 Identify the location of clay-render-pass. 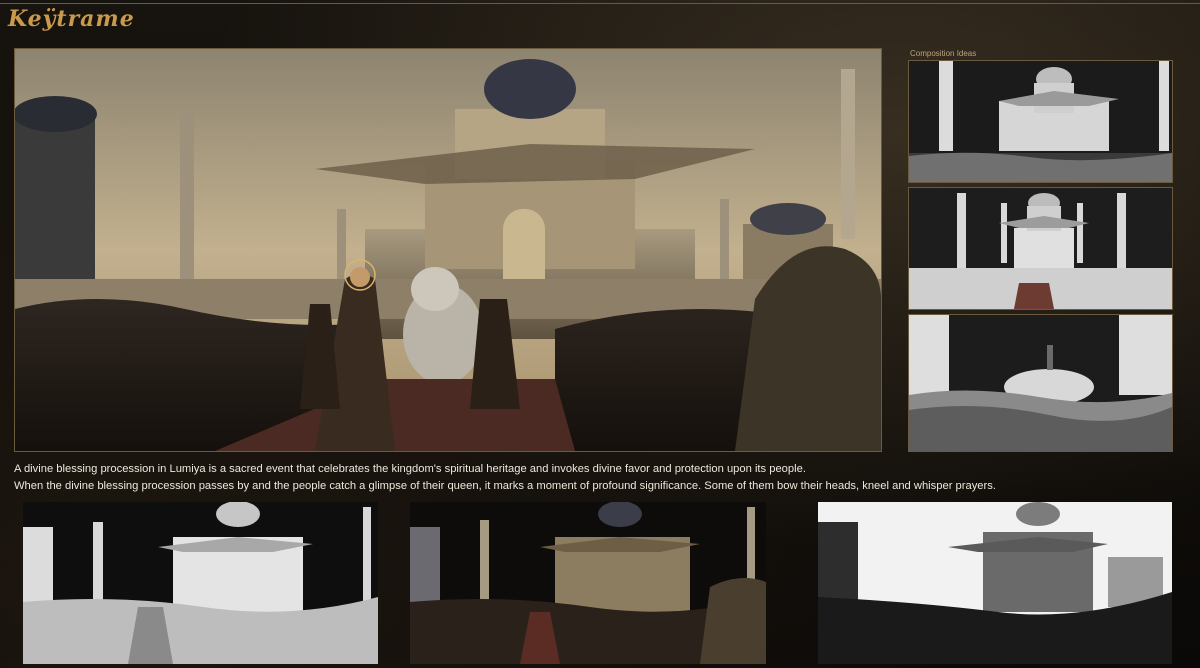
(200, 583).